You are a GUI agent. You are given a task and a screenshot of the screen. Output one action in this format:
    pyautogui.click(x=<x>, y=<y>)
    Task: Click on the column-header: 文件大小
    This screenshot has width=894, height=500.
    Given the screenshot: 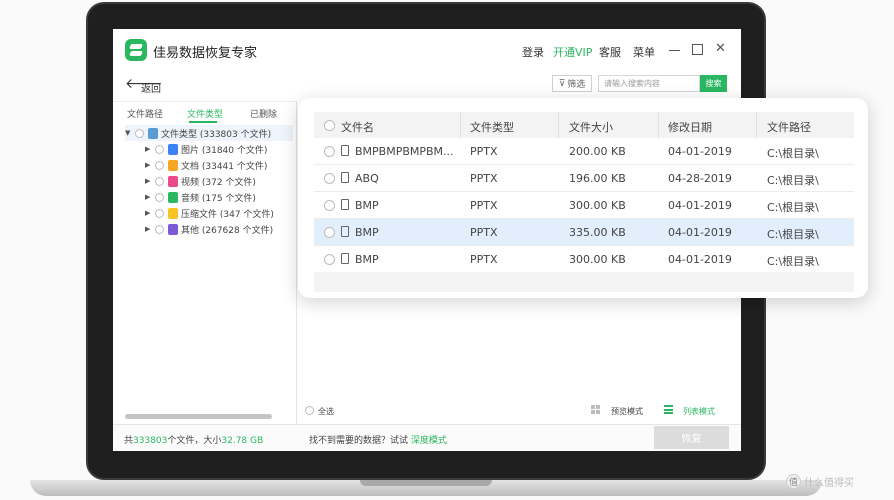 What is the action you would take?
    pyautogui.click(x=591, y=127)
    